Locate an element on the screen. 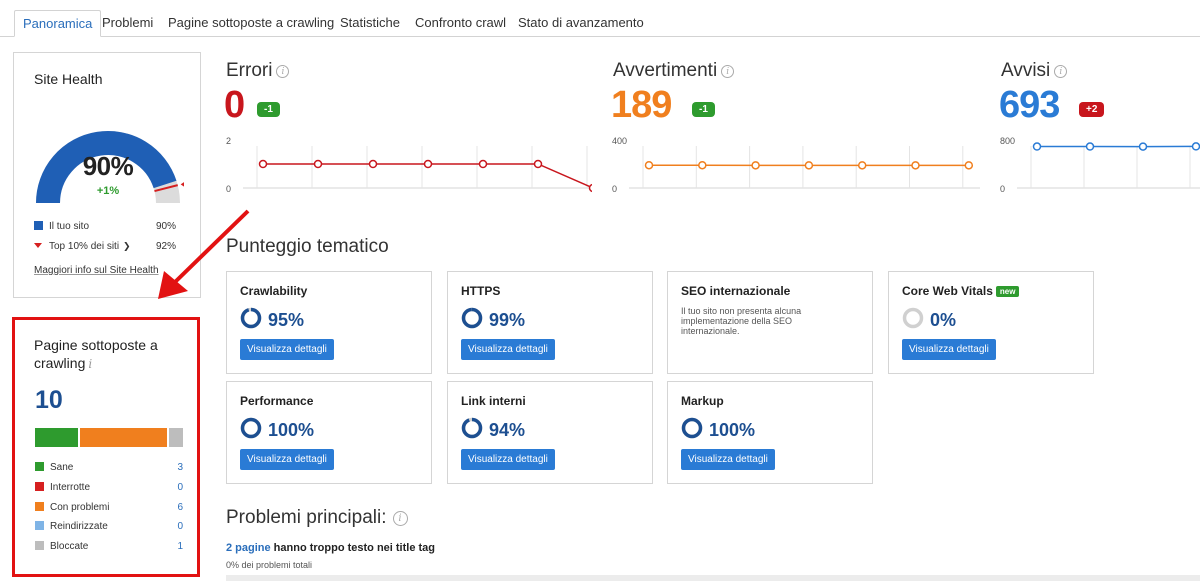 Image resolution: width=1200 pixels, height=581 pixels. errors-delta-badge: -1 is located at coordinates (268, 109).